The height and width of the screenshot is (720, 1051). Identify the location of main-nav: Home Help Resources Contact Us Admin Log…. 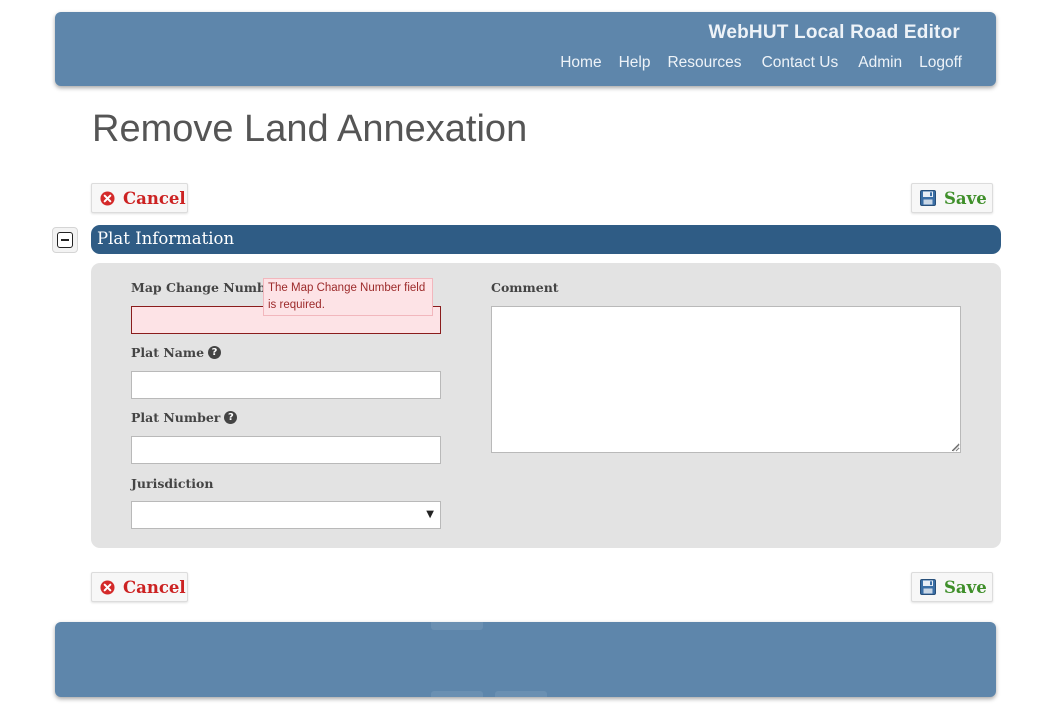
(752, 63).